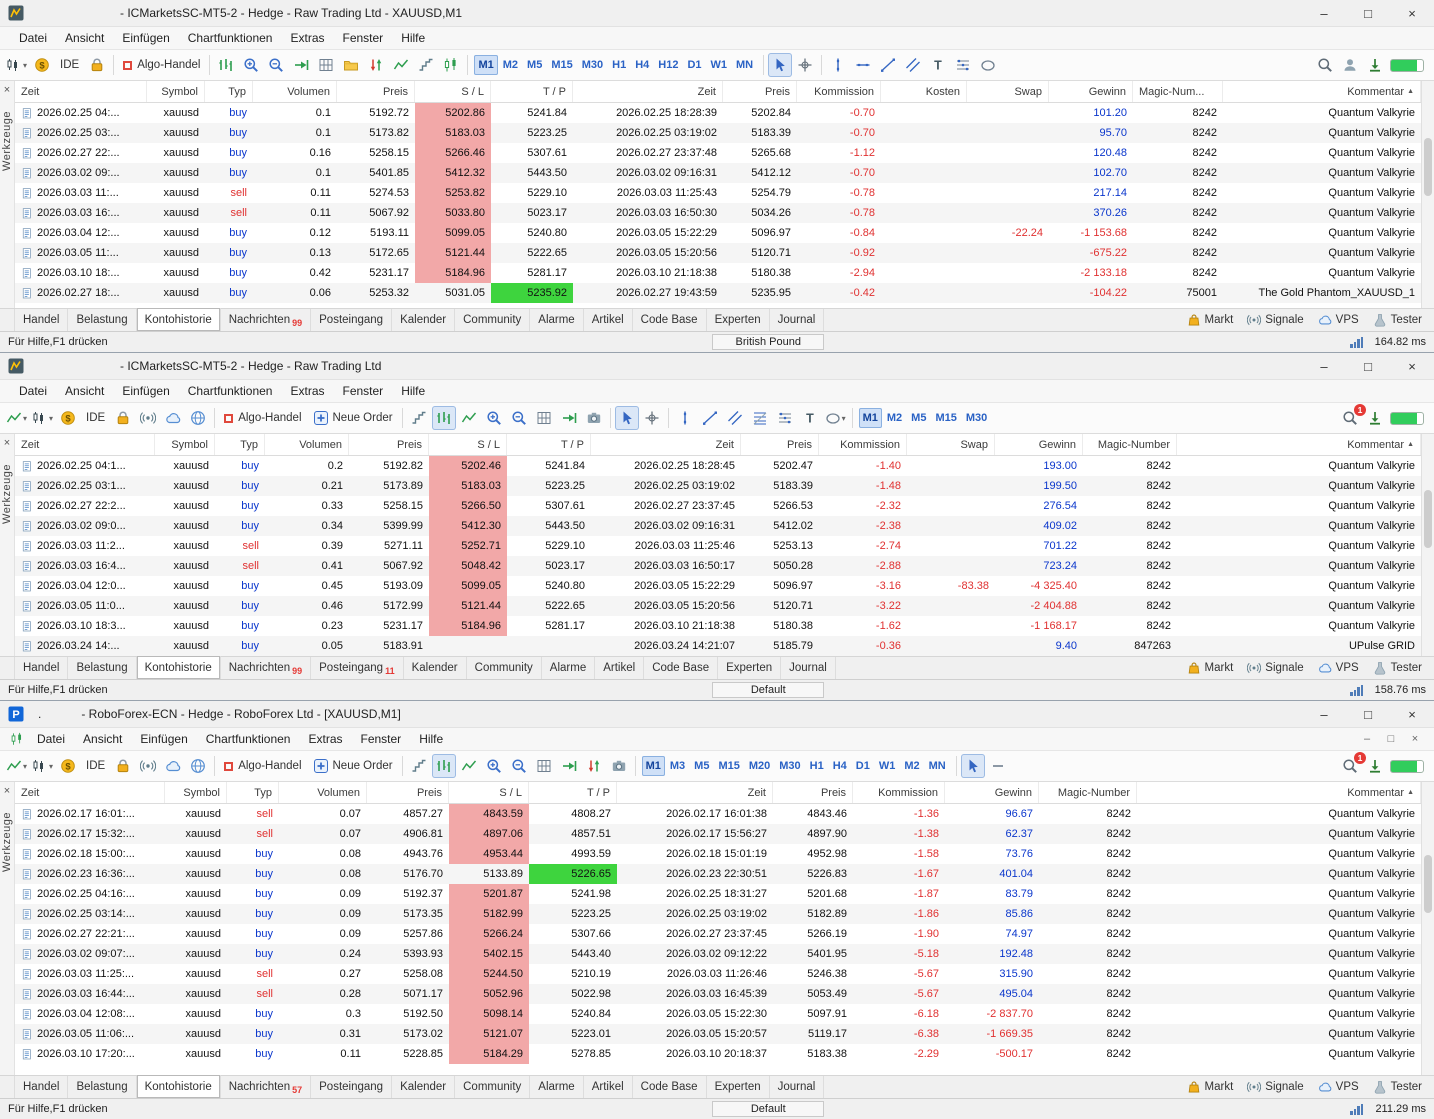  I want to click on search-button, so click(1325, 65).